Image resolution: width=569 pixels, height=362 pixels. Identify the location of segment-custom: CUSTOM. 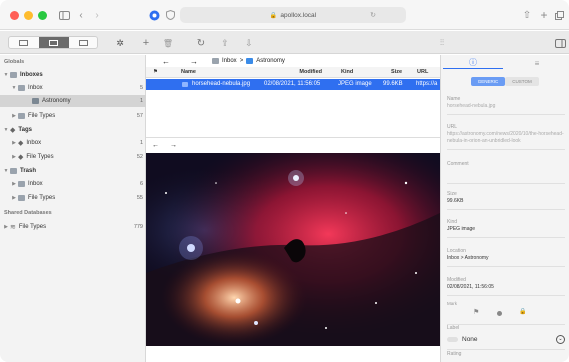
(522, 81).